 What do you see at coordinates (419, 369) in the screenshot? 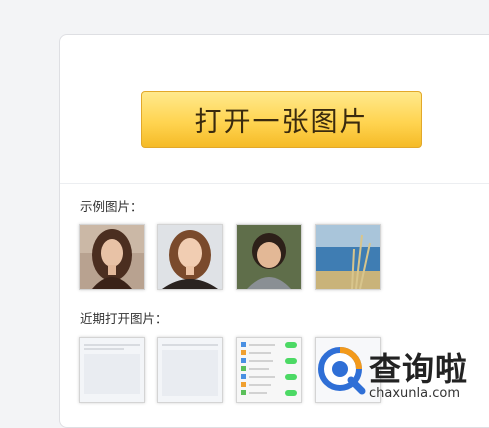
I see `watermark-title: 查询啦` at bounding box center [419, 369].